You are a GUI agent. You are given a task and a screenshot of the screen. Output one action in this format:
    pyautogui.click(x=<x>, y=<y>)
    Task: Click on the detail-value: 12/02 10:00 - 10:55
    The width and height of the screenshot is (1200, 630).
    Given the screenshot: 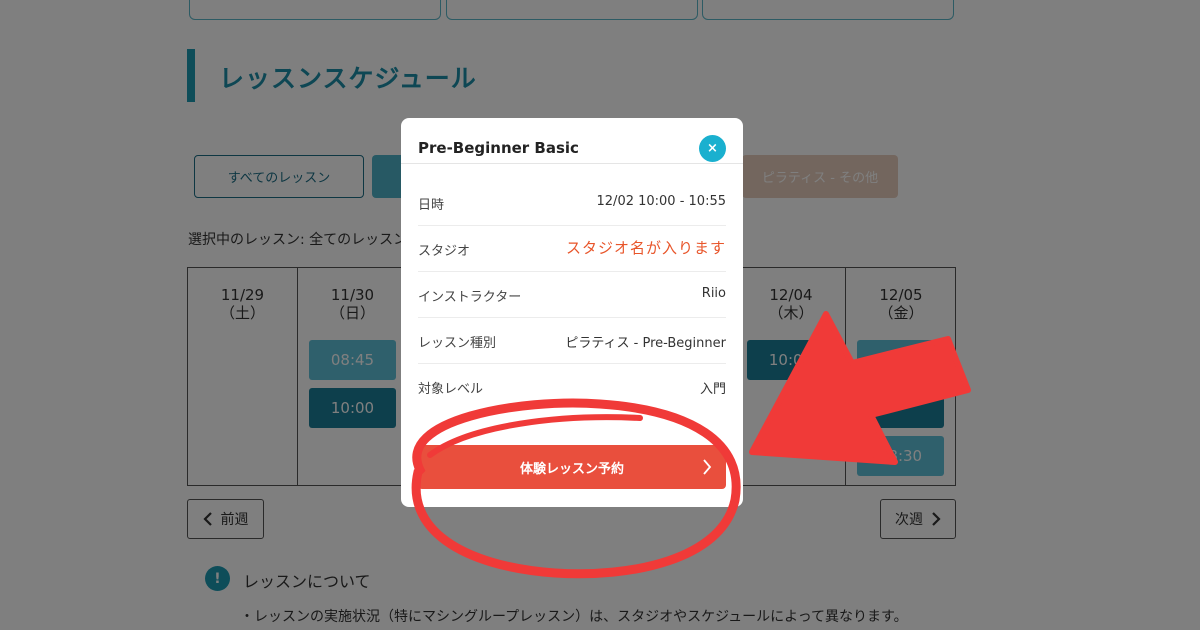 What is the action you would take?
    pyautogui.click(x=661, y=201)
    